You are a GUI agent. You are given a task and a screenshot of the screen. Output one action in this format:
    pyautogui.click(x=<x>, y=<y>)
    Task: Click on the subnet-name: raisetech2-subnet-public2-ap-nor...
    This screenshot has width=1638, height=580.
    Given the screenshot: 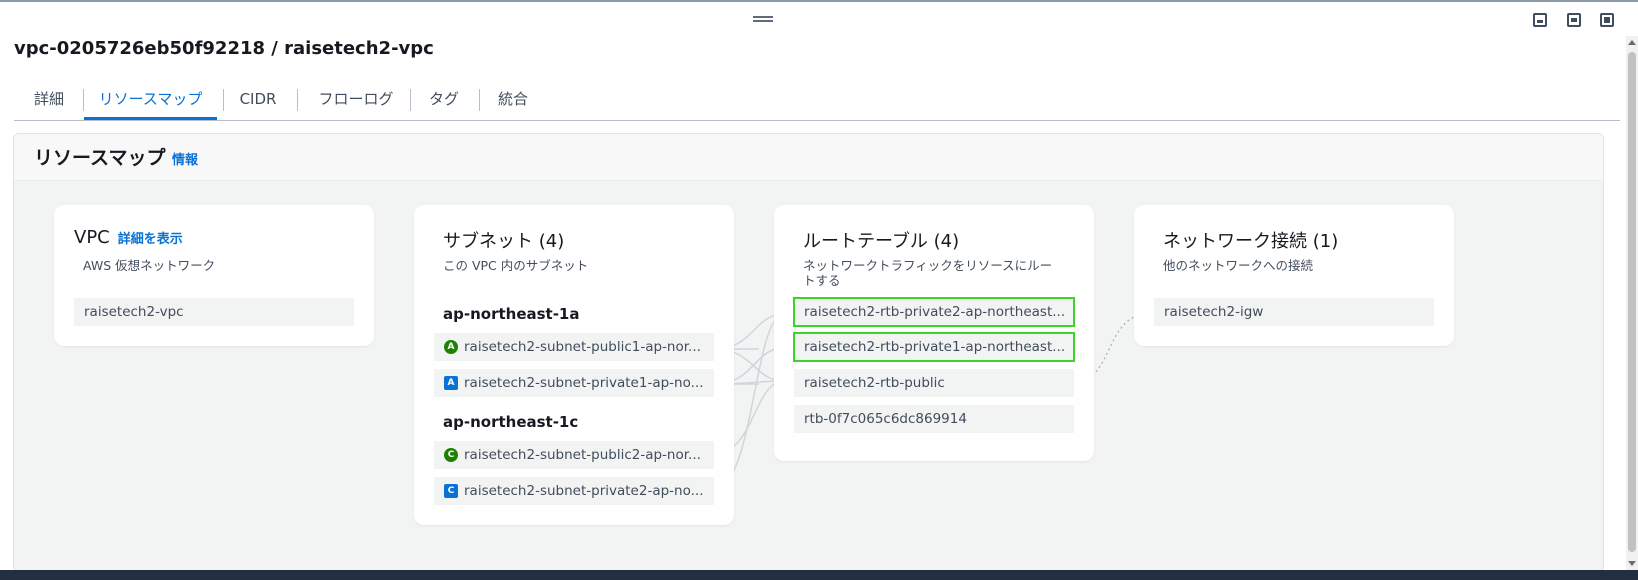 What is the action you would take?
    pyautogui.click(x=582, y=455)
    